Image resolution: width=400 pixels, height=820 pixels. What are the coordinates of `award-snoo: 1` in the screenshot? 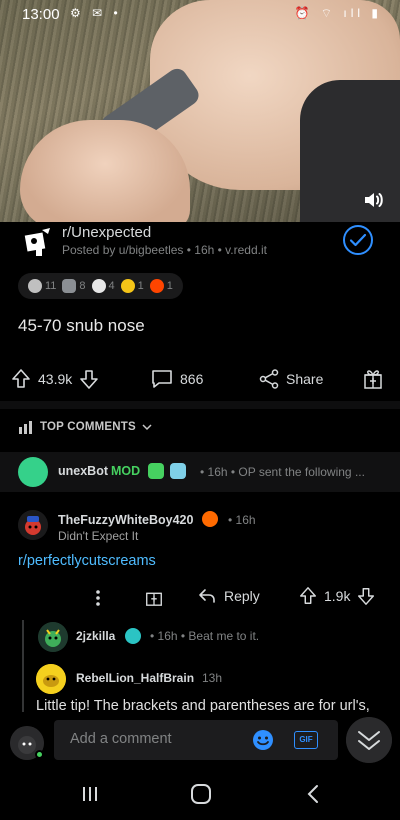 It's located at (161, 286).